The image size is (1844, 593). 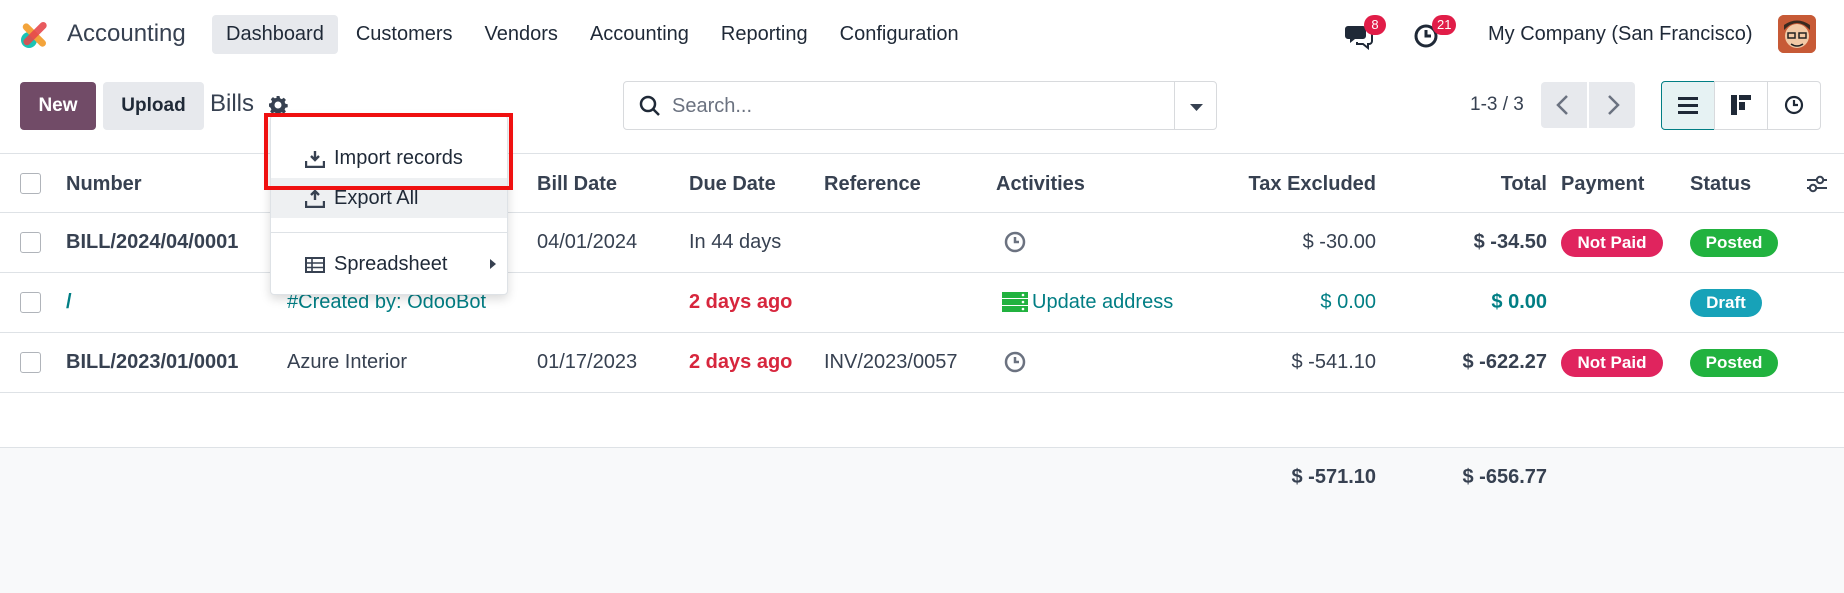 What do you see at coordinates (899, 34) in the screenshot?
I see `menu-configuration: Configuration` at bounding box center [899, 34].